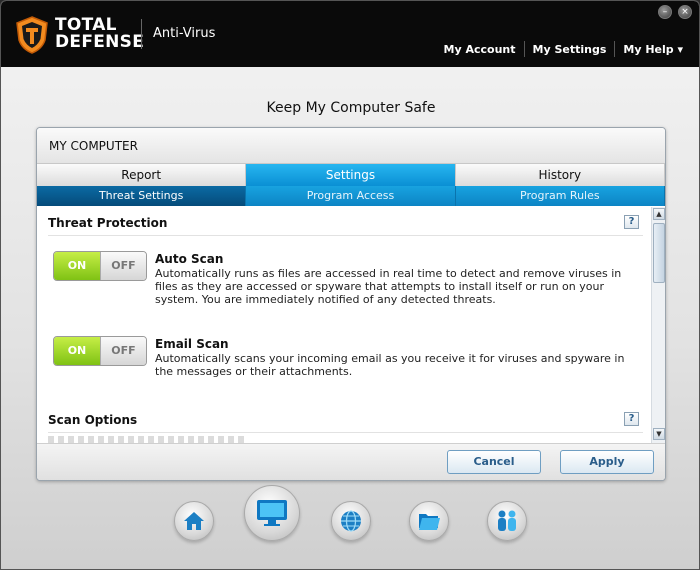 This screenshot has height=570, width=700. I want to click on auto-scan-toggle: ON OFF, so click(100, 266).